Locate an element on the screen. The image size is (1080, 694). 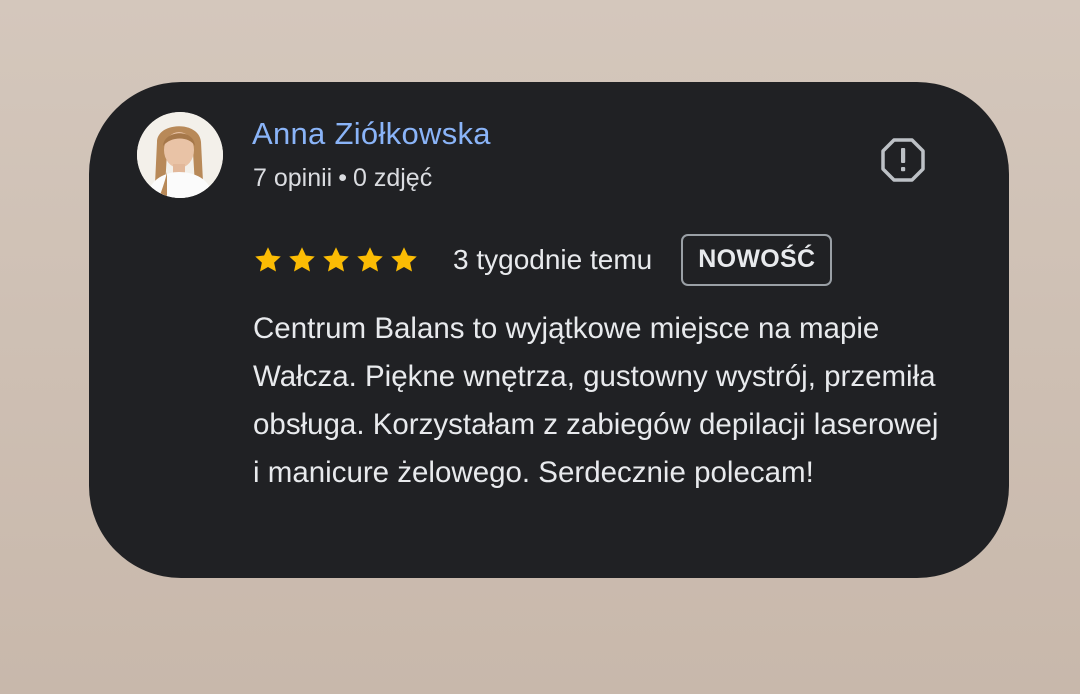
author-name: Anna Ziółkowska is located at coordinates (371, 134).